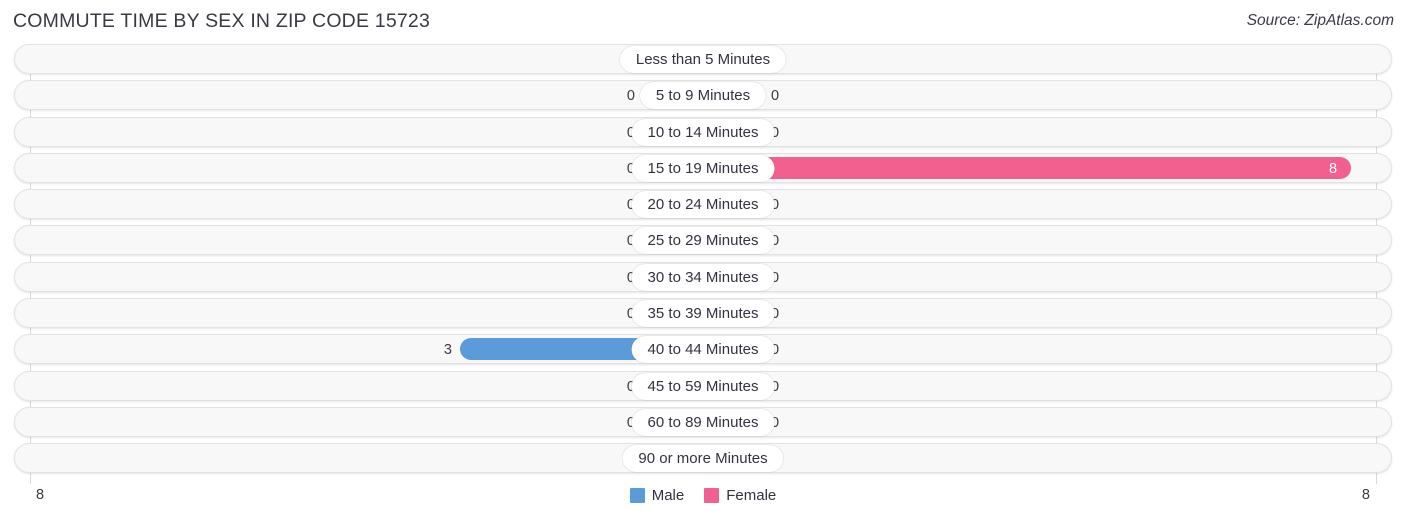 This screenshot has height=522, width=1406. What do you see at coordinates (1333, 168) in the screenshot?
I see `female-value-label: 8` at bounding box center [1333, 168].